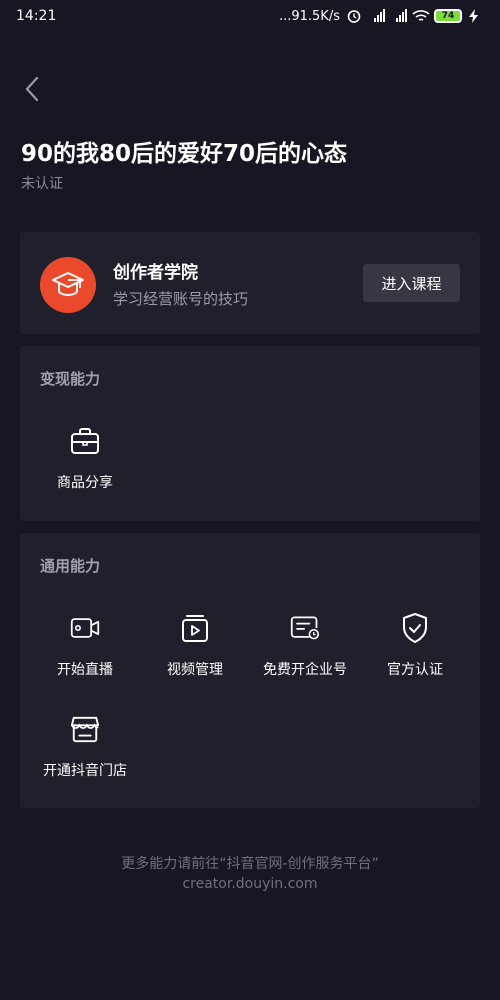 Image resolution: width=500 pixels, height=1000 pixels. What do you see at coordinates (85, 459) in the screenshot?
I see `feature-product-share: 商品分享` at bounding box center [85, 459].